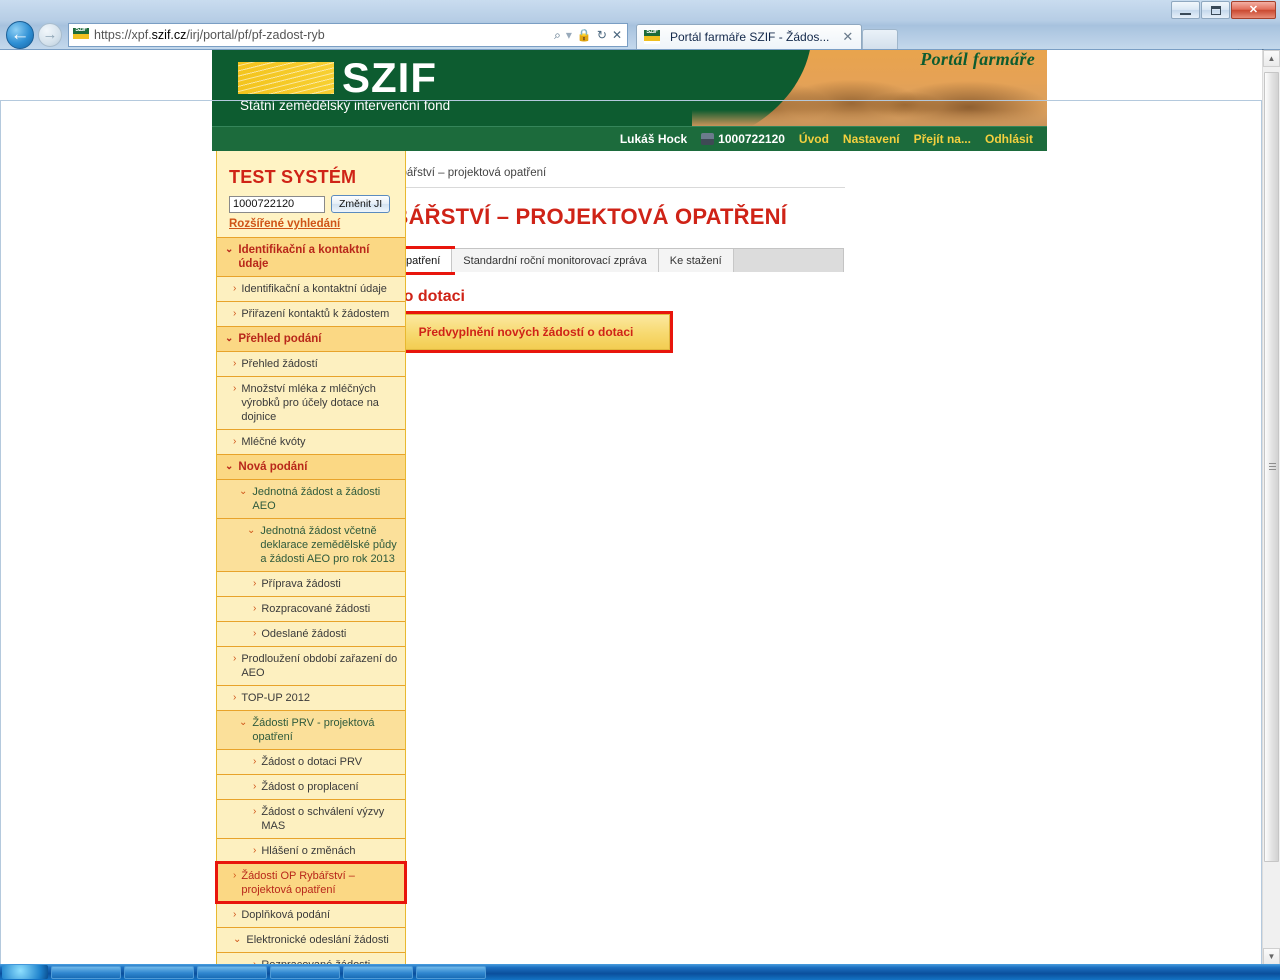 This screenshot has height=980, width=1280. I want to click on sidebar-item-22: ⌄ Elektronické odeslání žádosti, so click(311, 939).